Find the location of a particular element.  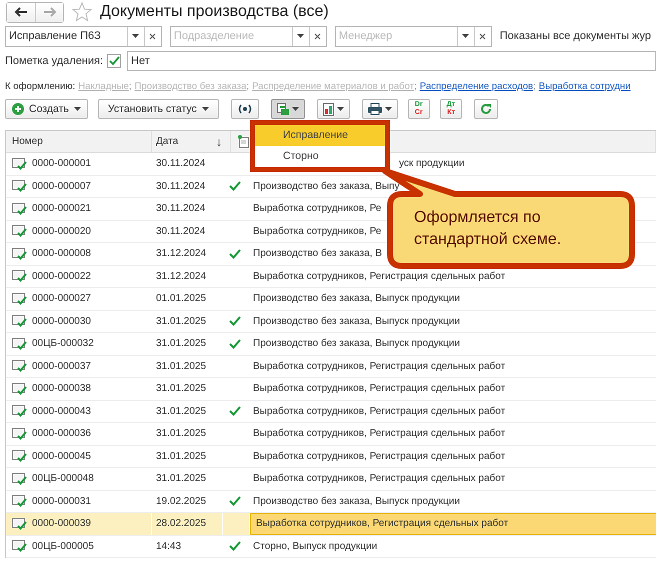

table-cell: 01.01.2025 is located at coordinates (181, 298).